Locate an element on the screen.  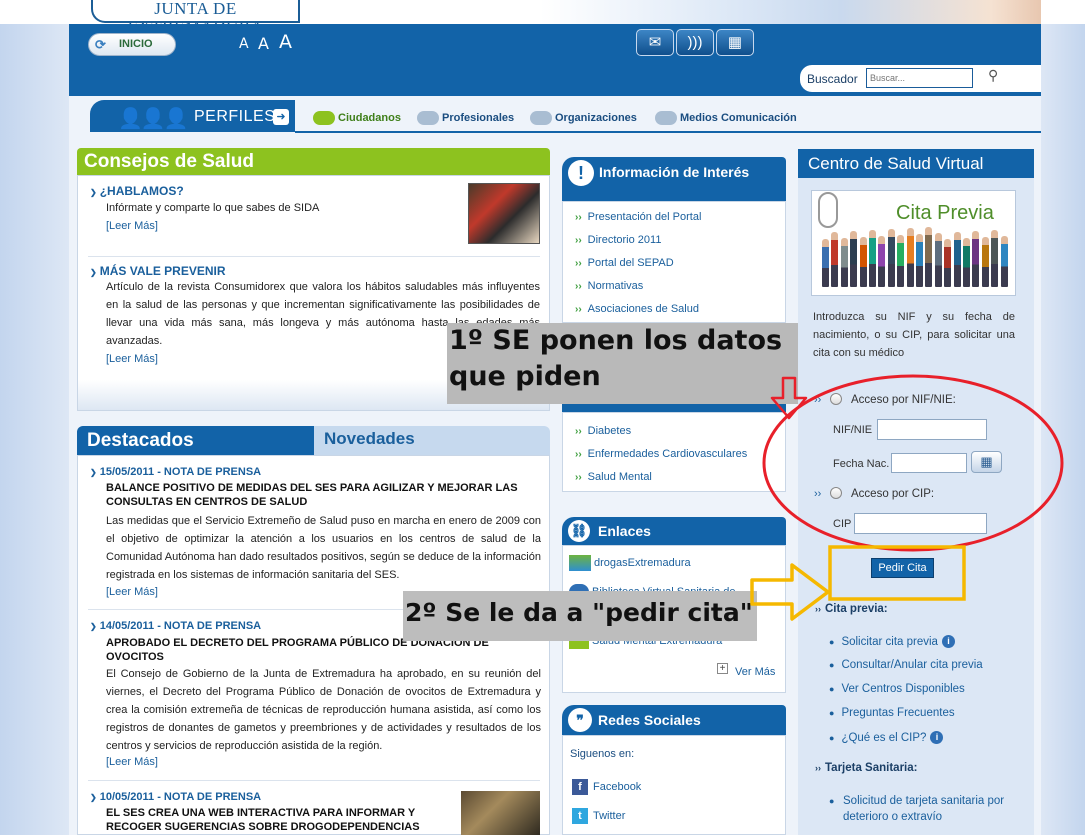
nota-2-leer-mas-link: [Leer Más] is located at coordinates (132, 762).